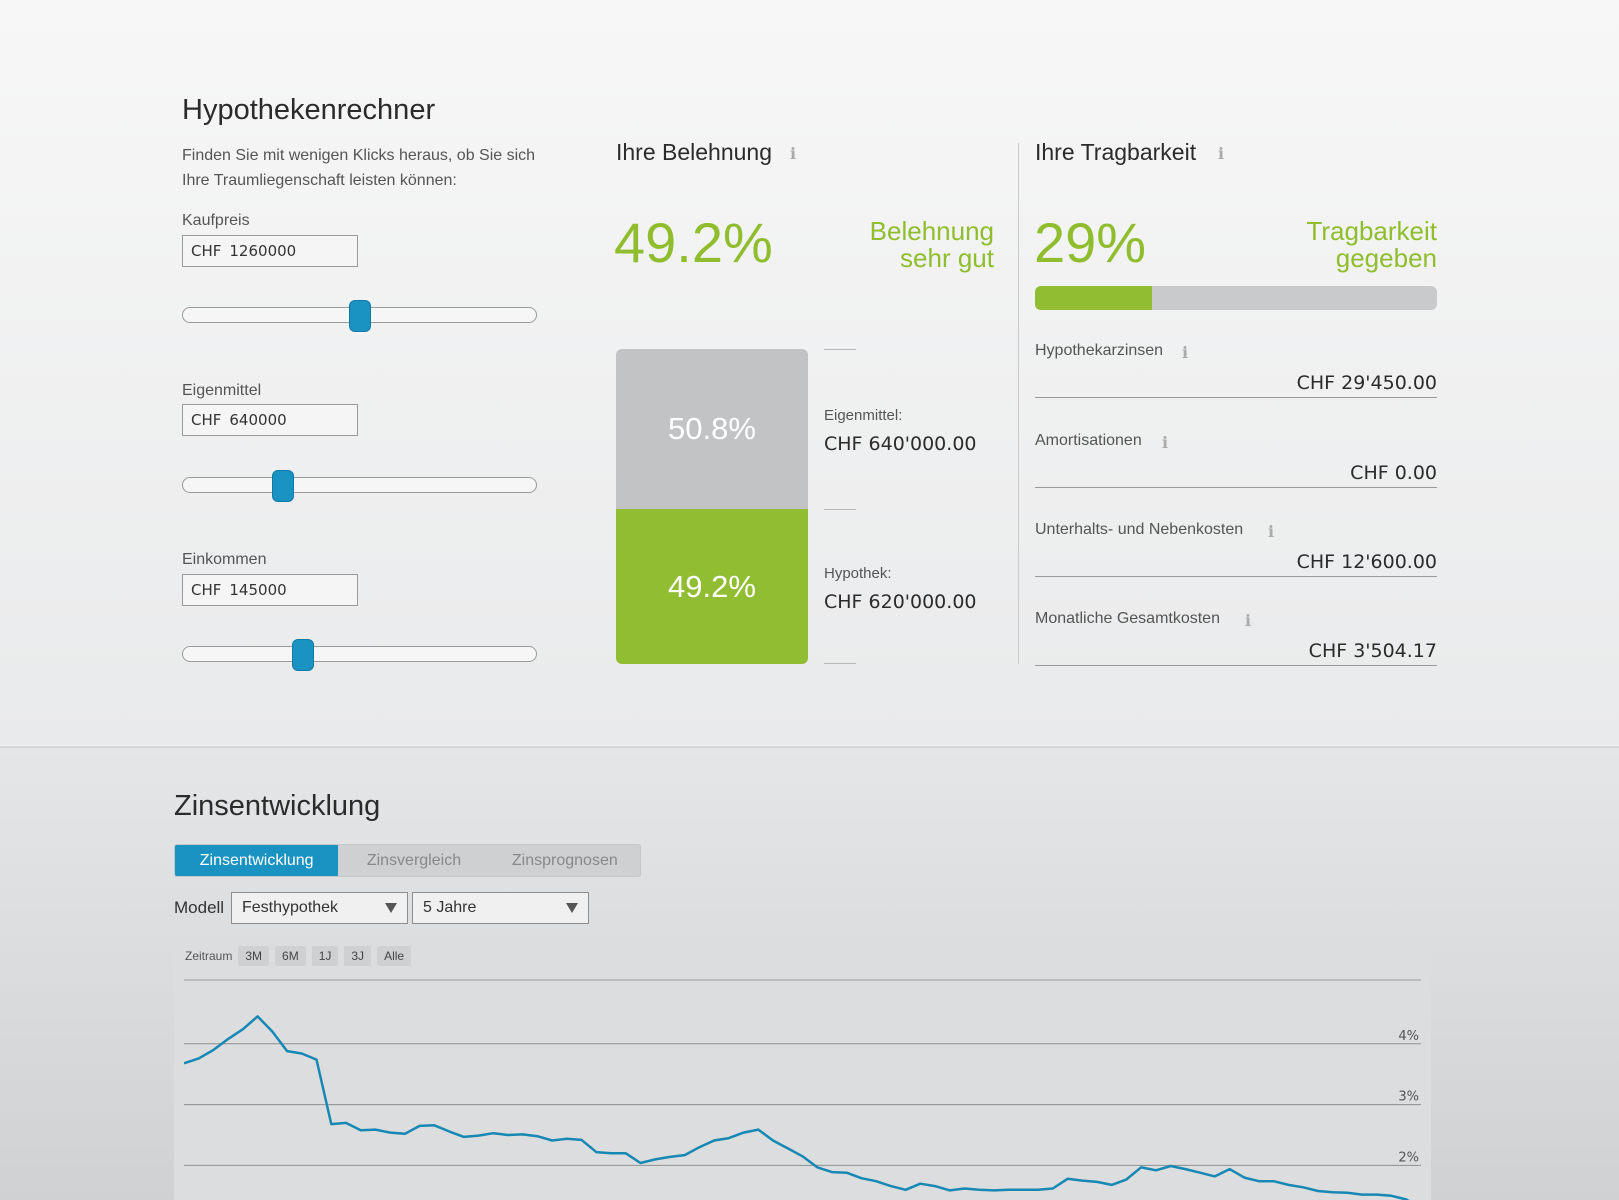 The width and height of the screenshot is (1619, 1200). I want to click on calculator-title: Hypothekenrechner, so click(309, 110).